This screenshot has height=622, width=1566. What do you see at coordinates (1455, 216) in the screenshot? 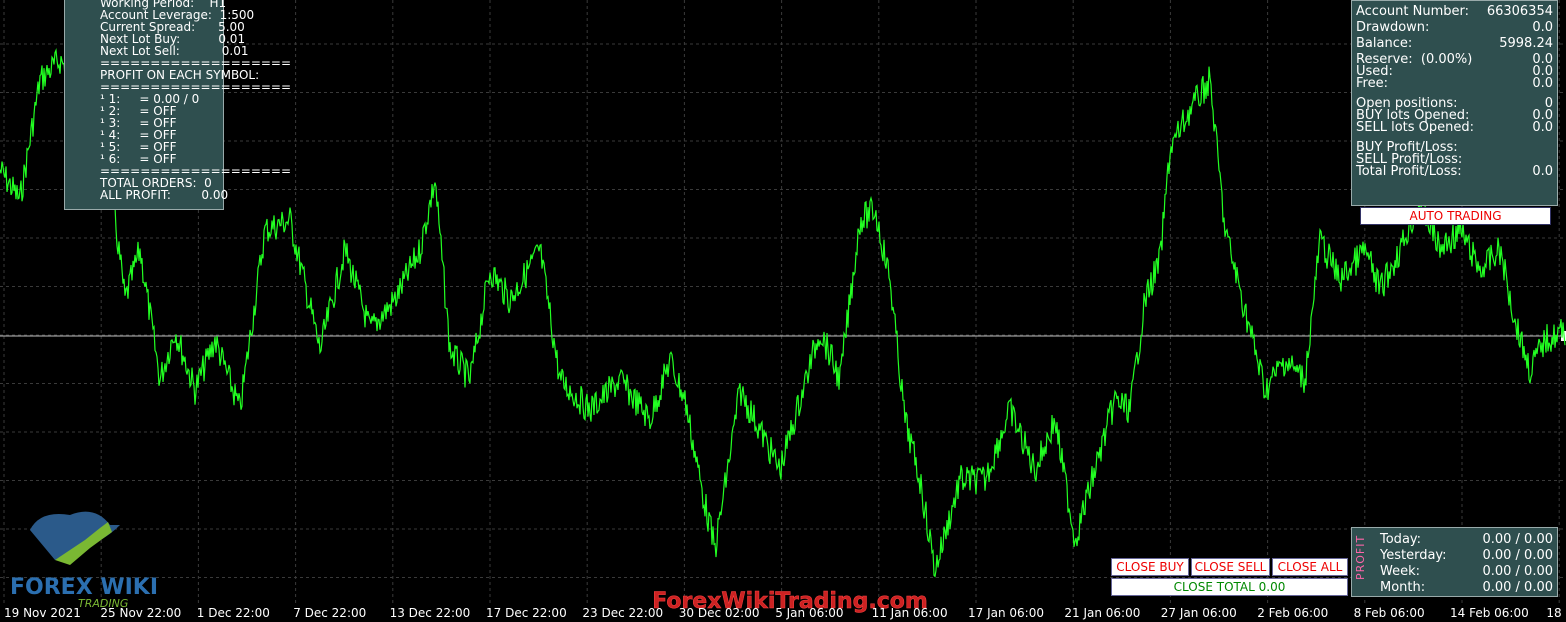
I see `auto-trading-button: AUTO TRADING` at bounding box center [1455, 216].